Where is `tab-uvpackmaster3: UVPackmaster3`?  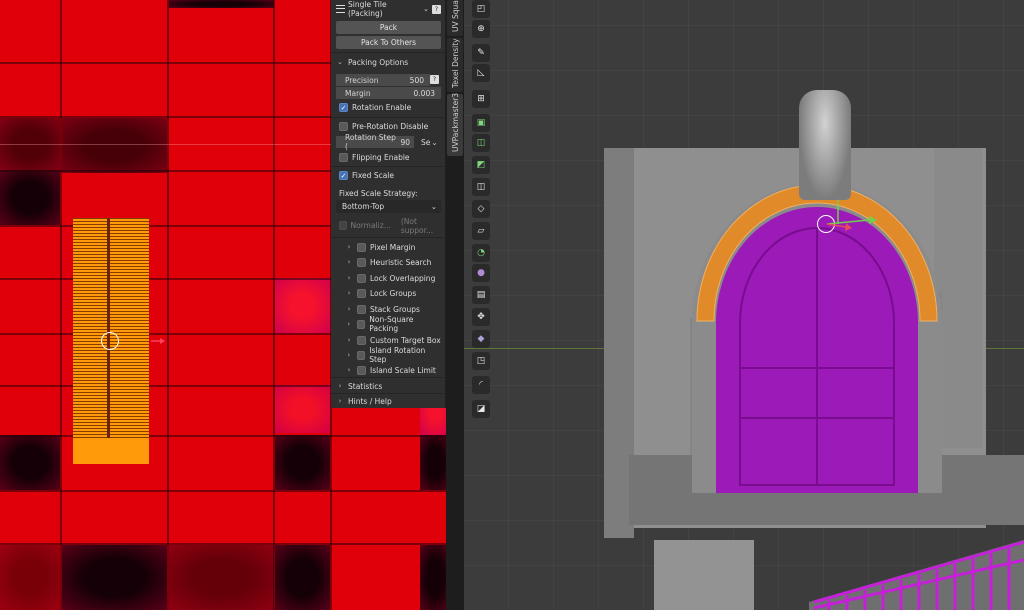
tab-uvpackmaster3: UVPackmaster3 is located at coordinates (455, 124).